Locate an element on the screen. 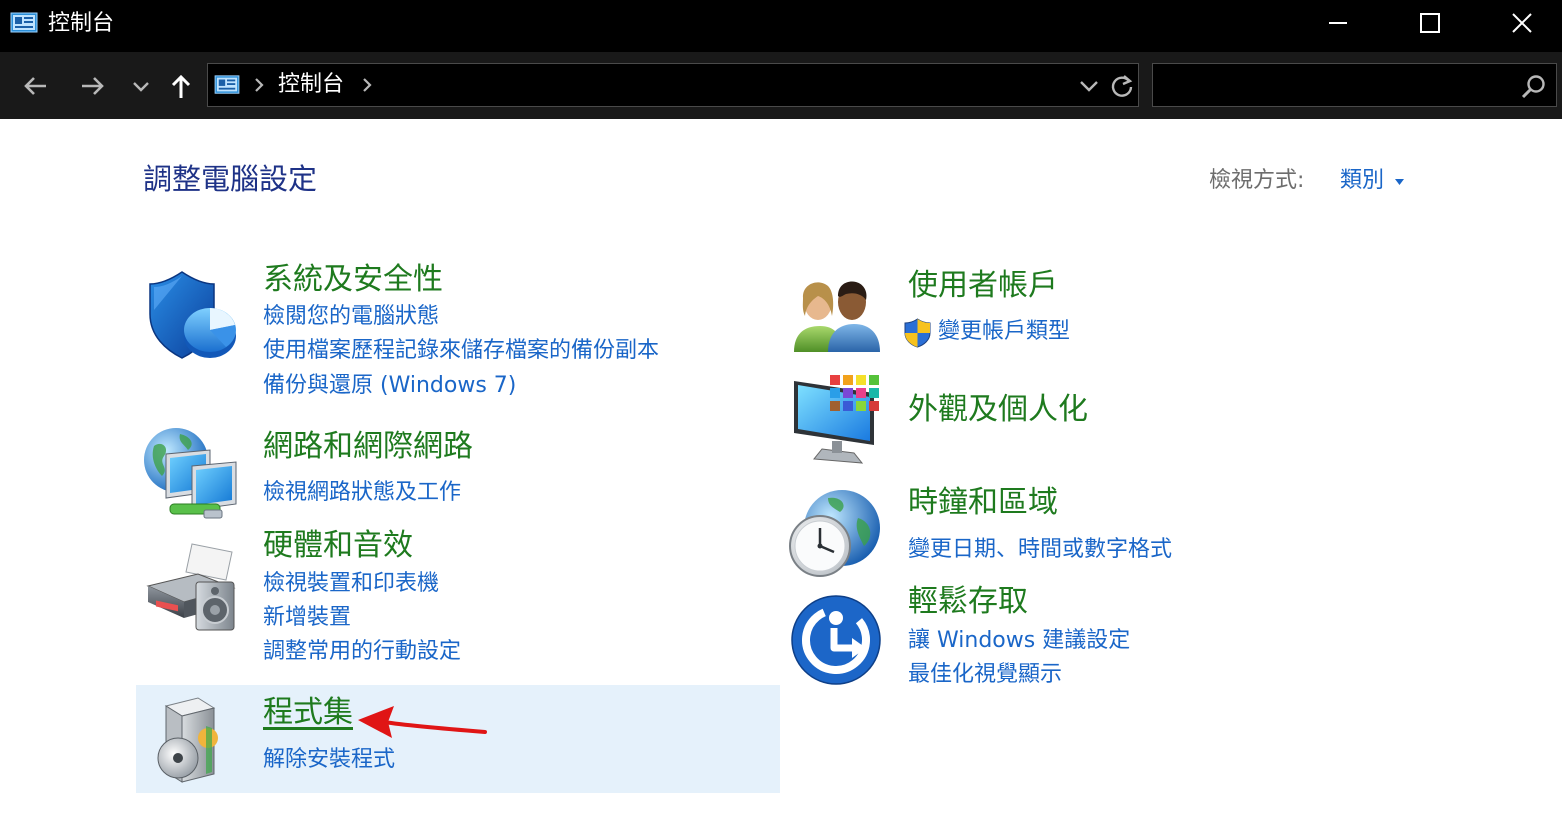 The width and height of the screenshot is (1562, 824). category-title-programs: 程式集 is located at coordinates (308, 713).